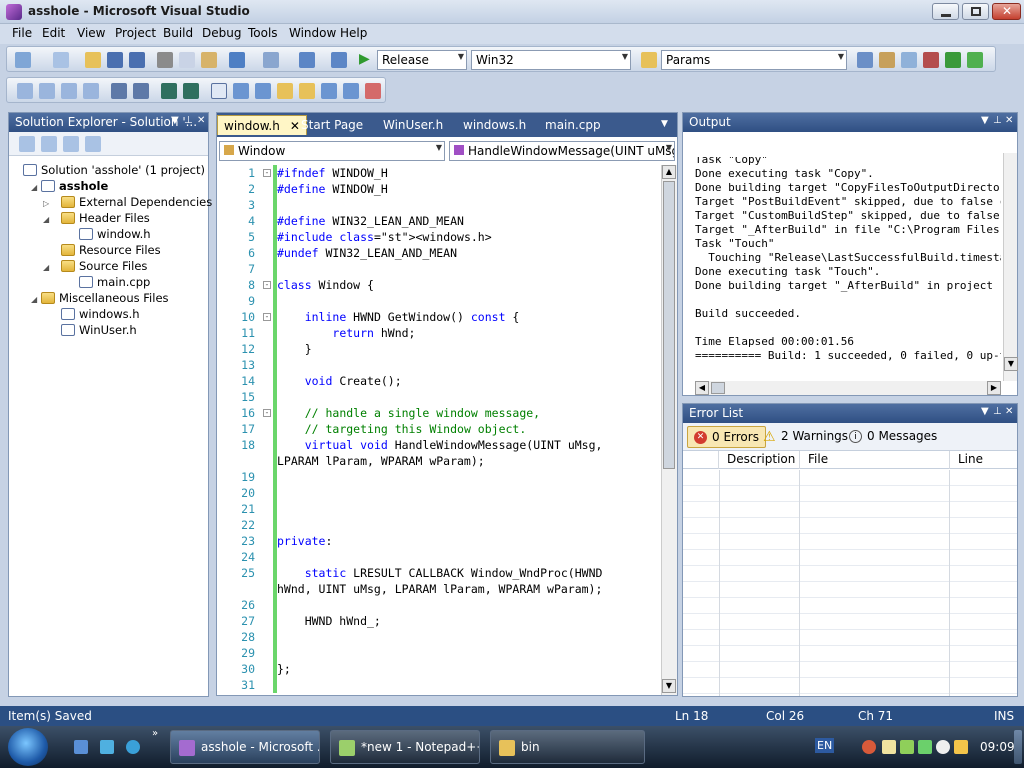 This screenshot has width=1024, height=768. I want to click on output-vertical-scrollbar: ▼, so click(1010, 267).